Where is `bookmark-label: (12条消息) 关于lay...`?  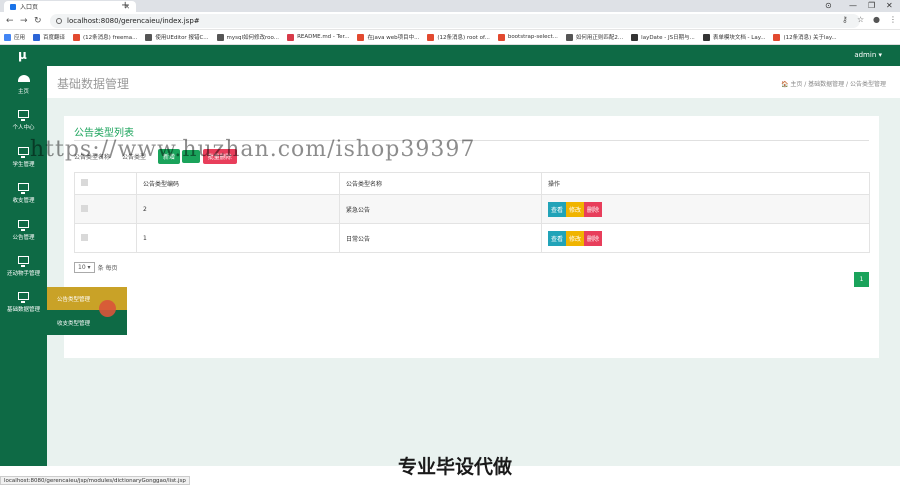 bookmark-label: (12条消息) 关于lay... is located at coordinates (810, 38).